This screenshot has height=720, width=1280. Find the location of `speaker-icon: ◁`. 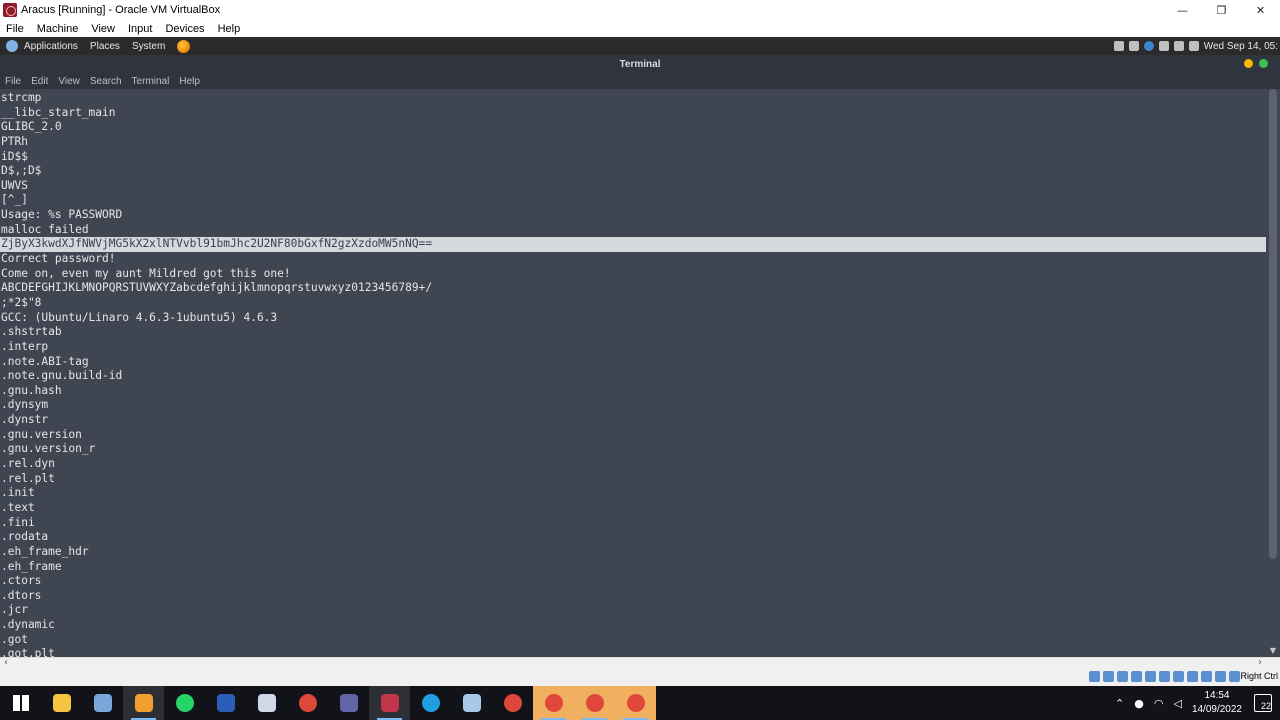

speaker-icon: ◁ is located at coordinates (1177, 703).